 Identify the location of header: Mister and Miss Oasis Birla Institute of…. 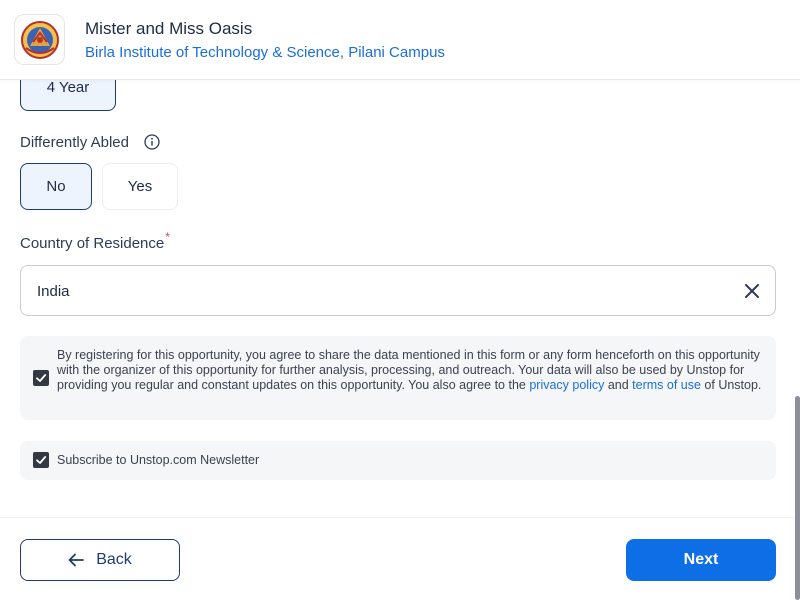
(400, 40).